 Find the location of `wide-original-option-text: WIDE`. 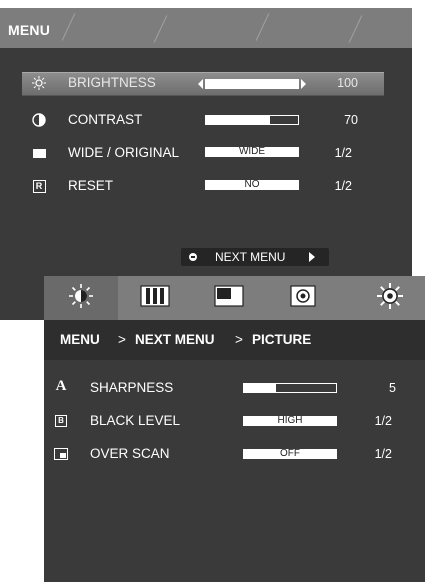

wide-original-option-text: WIDE is located at coordinates (252, 151).